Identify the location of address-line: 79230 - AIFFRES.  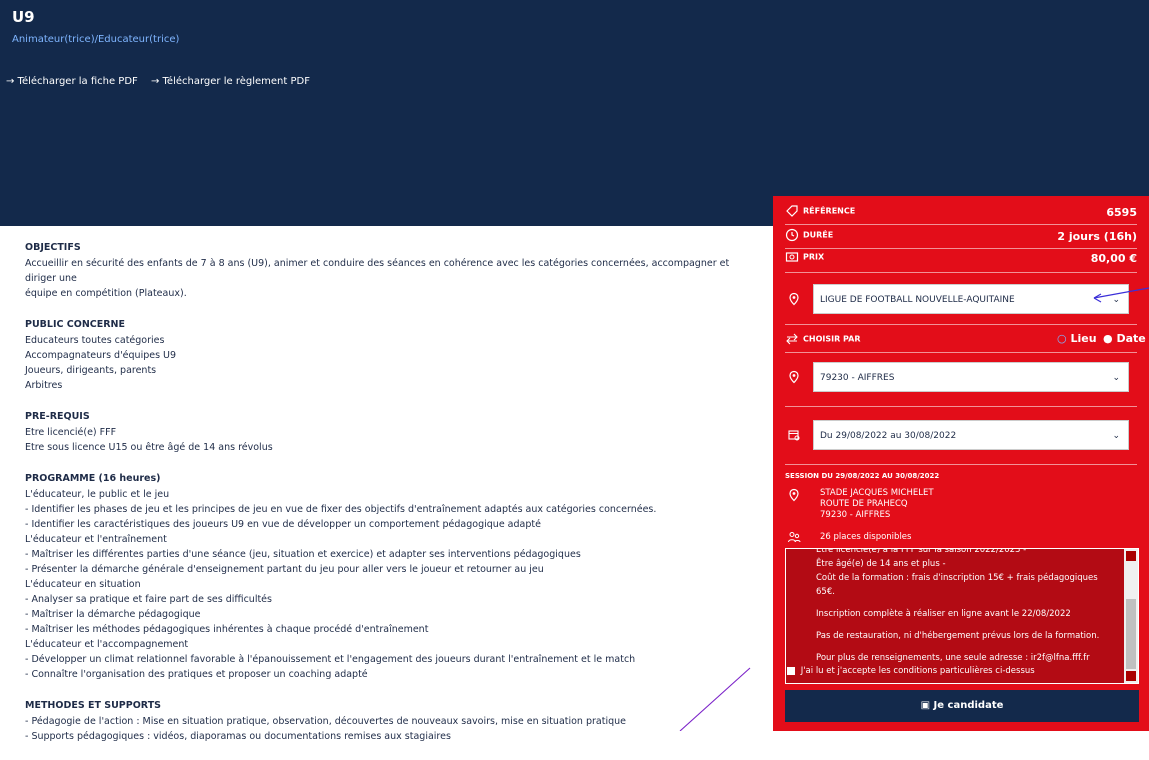
(855, 515).